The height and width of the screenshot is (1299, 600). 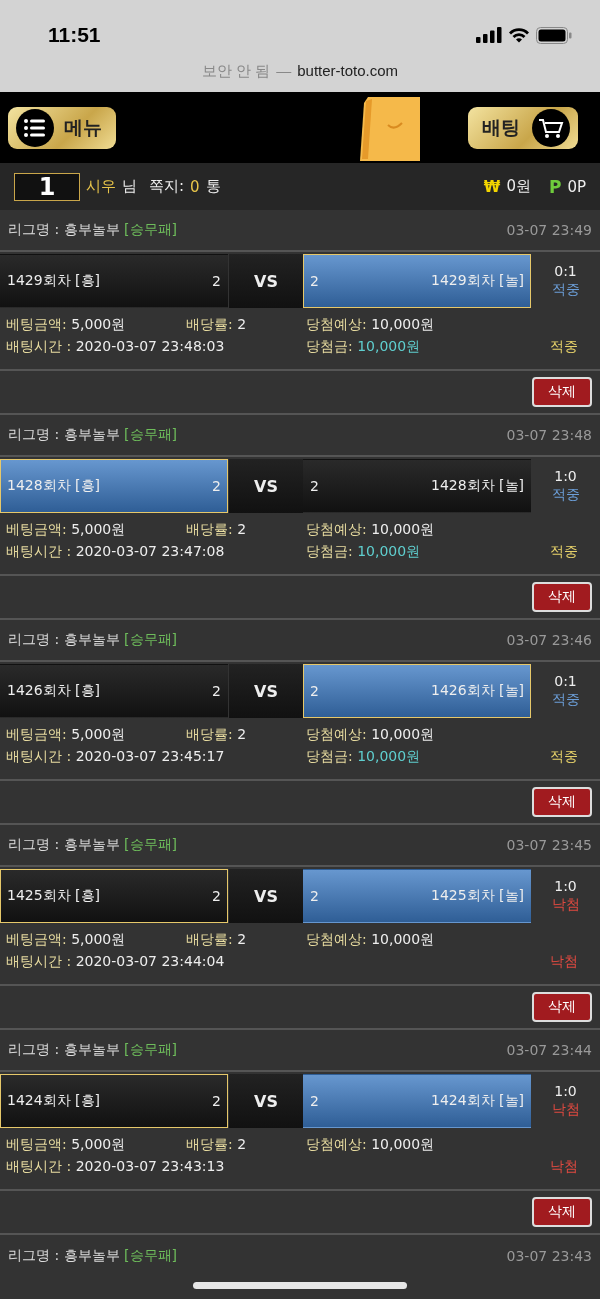 What do you see at coordinates (329, 756) in the screenshot?
I see `payout-label: 당첨금:` at bounding box center [329, 756].